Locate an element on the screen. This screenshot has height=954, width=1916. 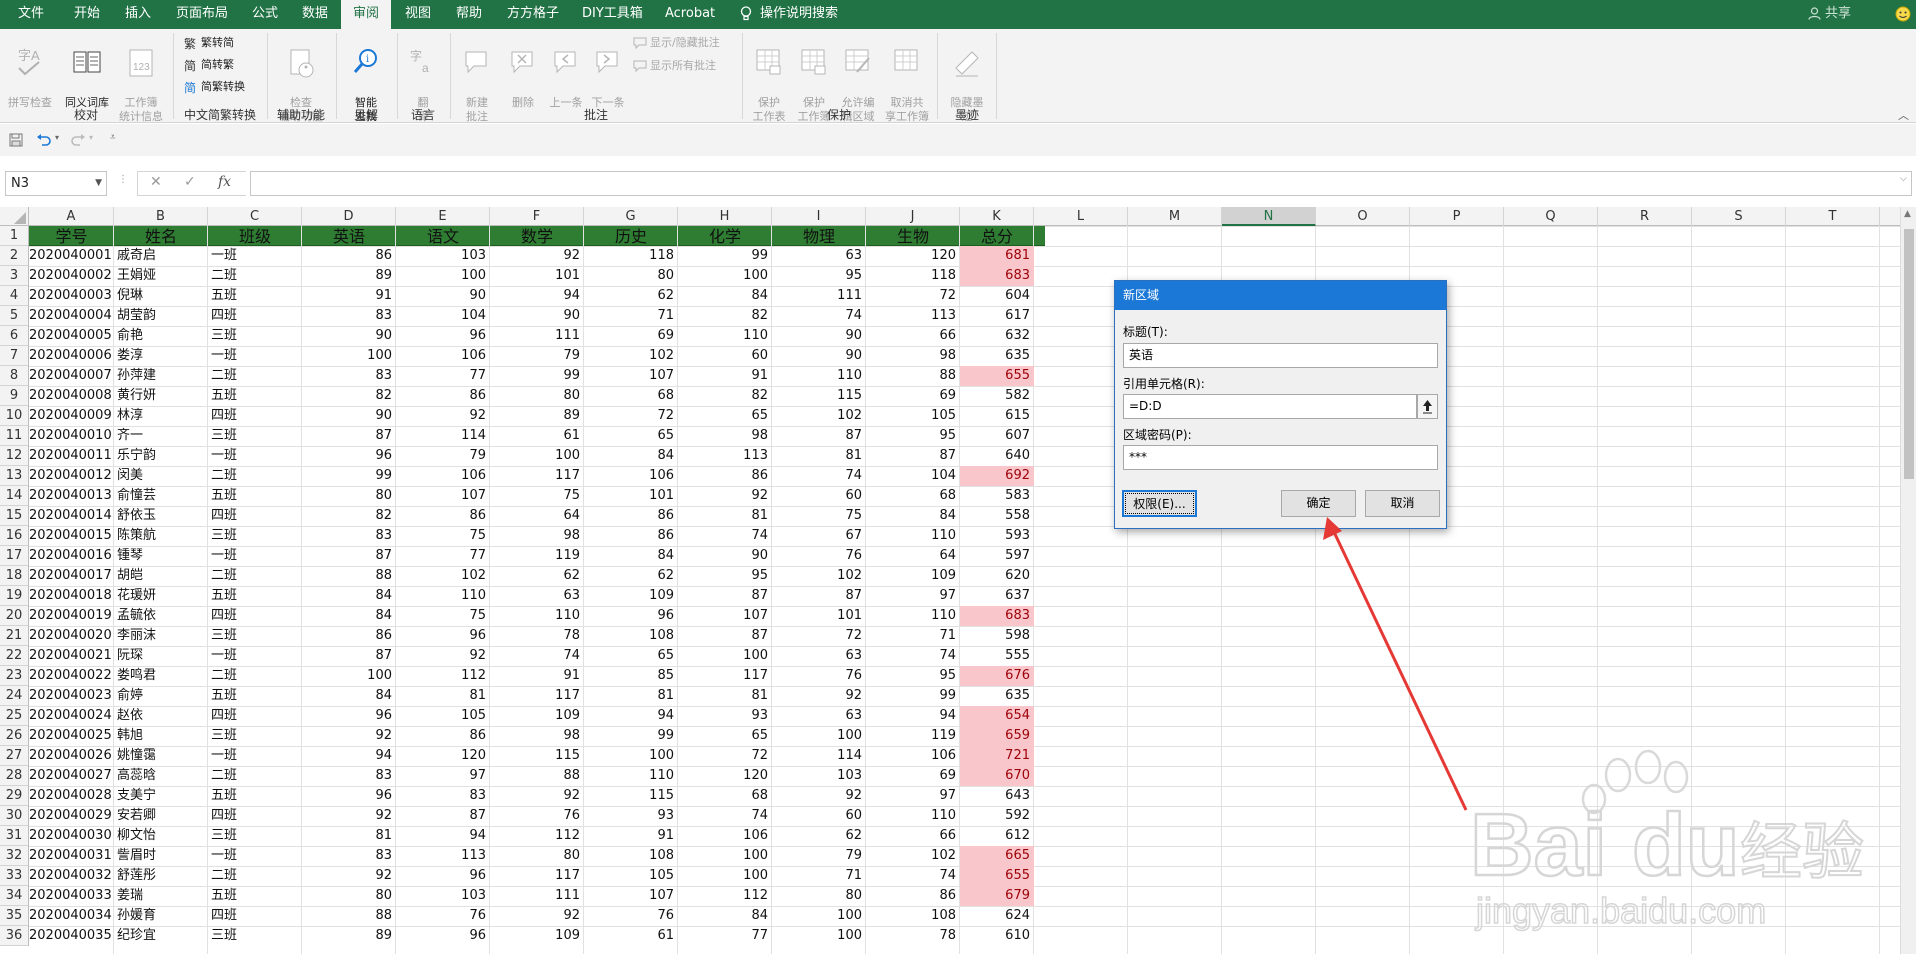
table-header-cell: 历史 is located at coordinates (631, 236).